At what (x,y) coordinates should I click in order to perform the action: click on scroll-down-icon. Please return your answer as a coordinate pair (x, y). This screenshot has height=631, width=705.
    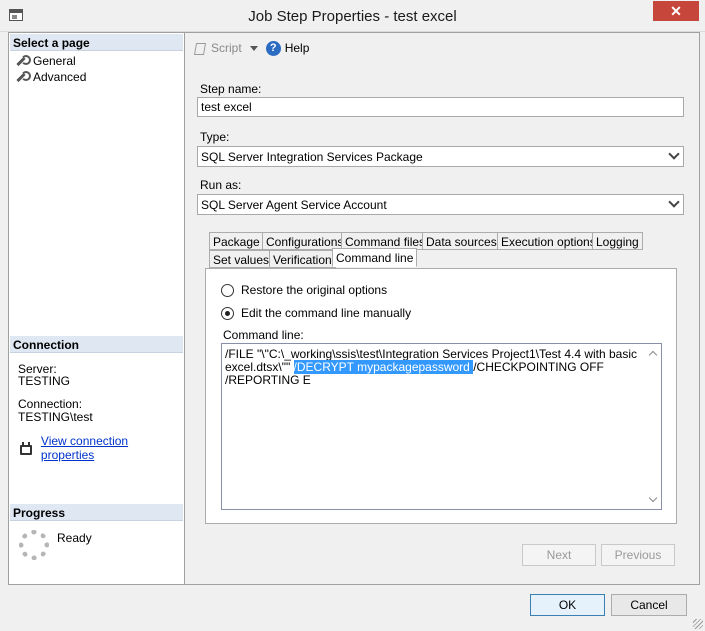
    Looking at the image, I should click on (653, 498).